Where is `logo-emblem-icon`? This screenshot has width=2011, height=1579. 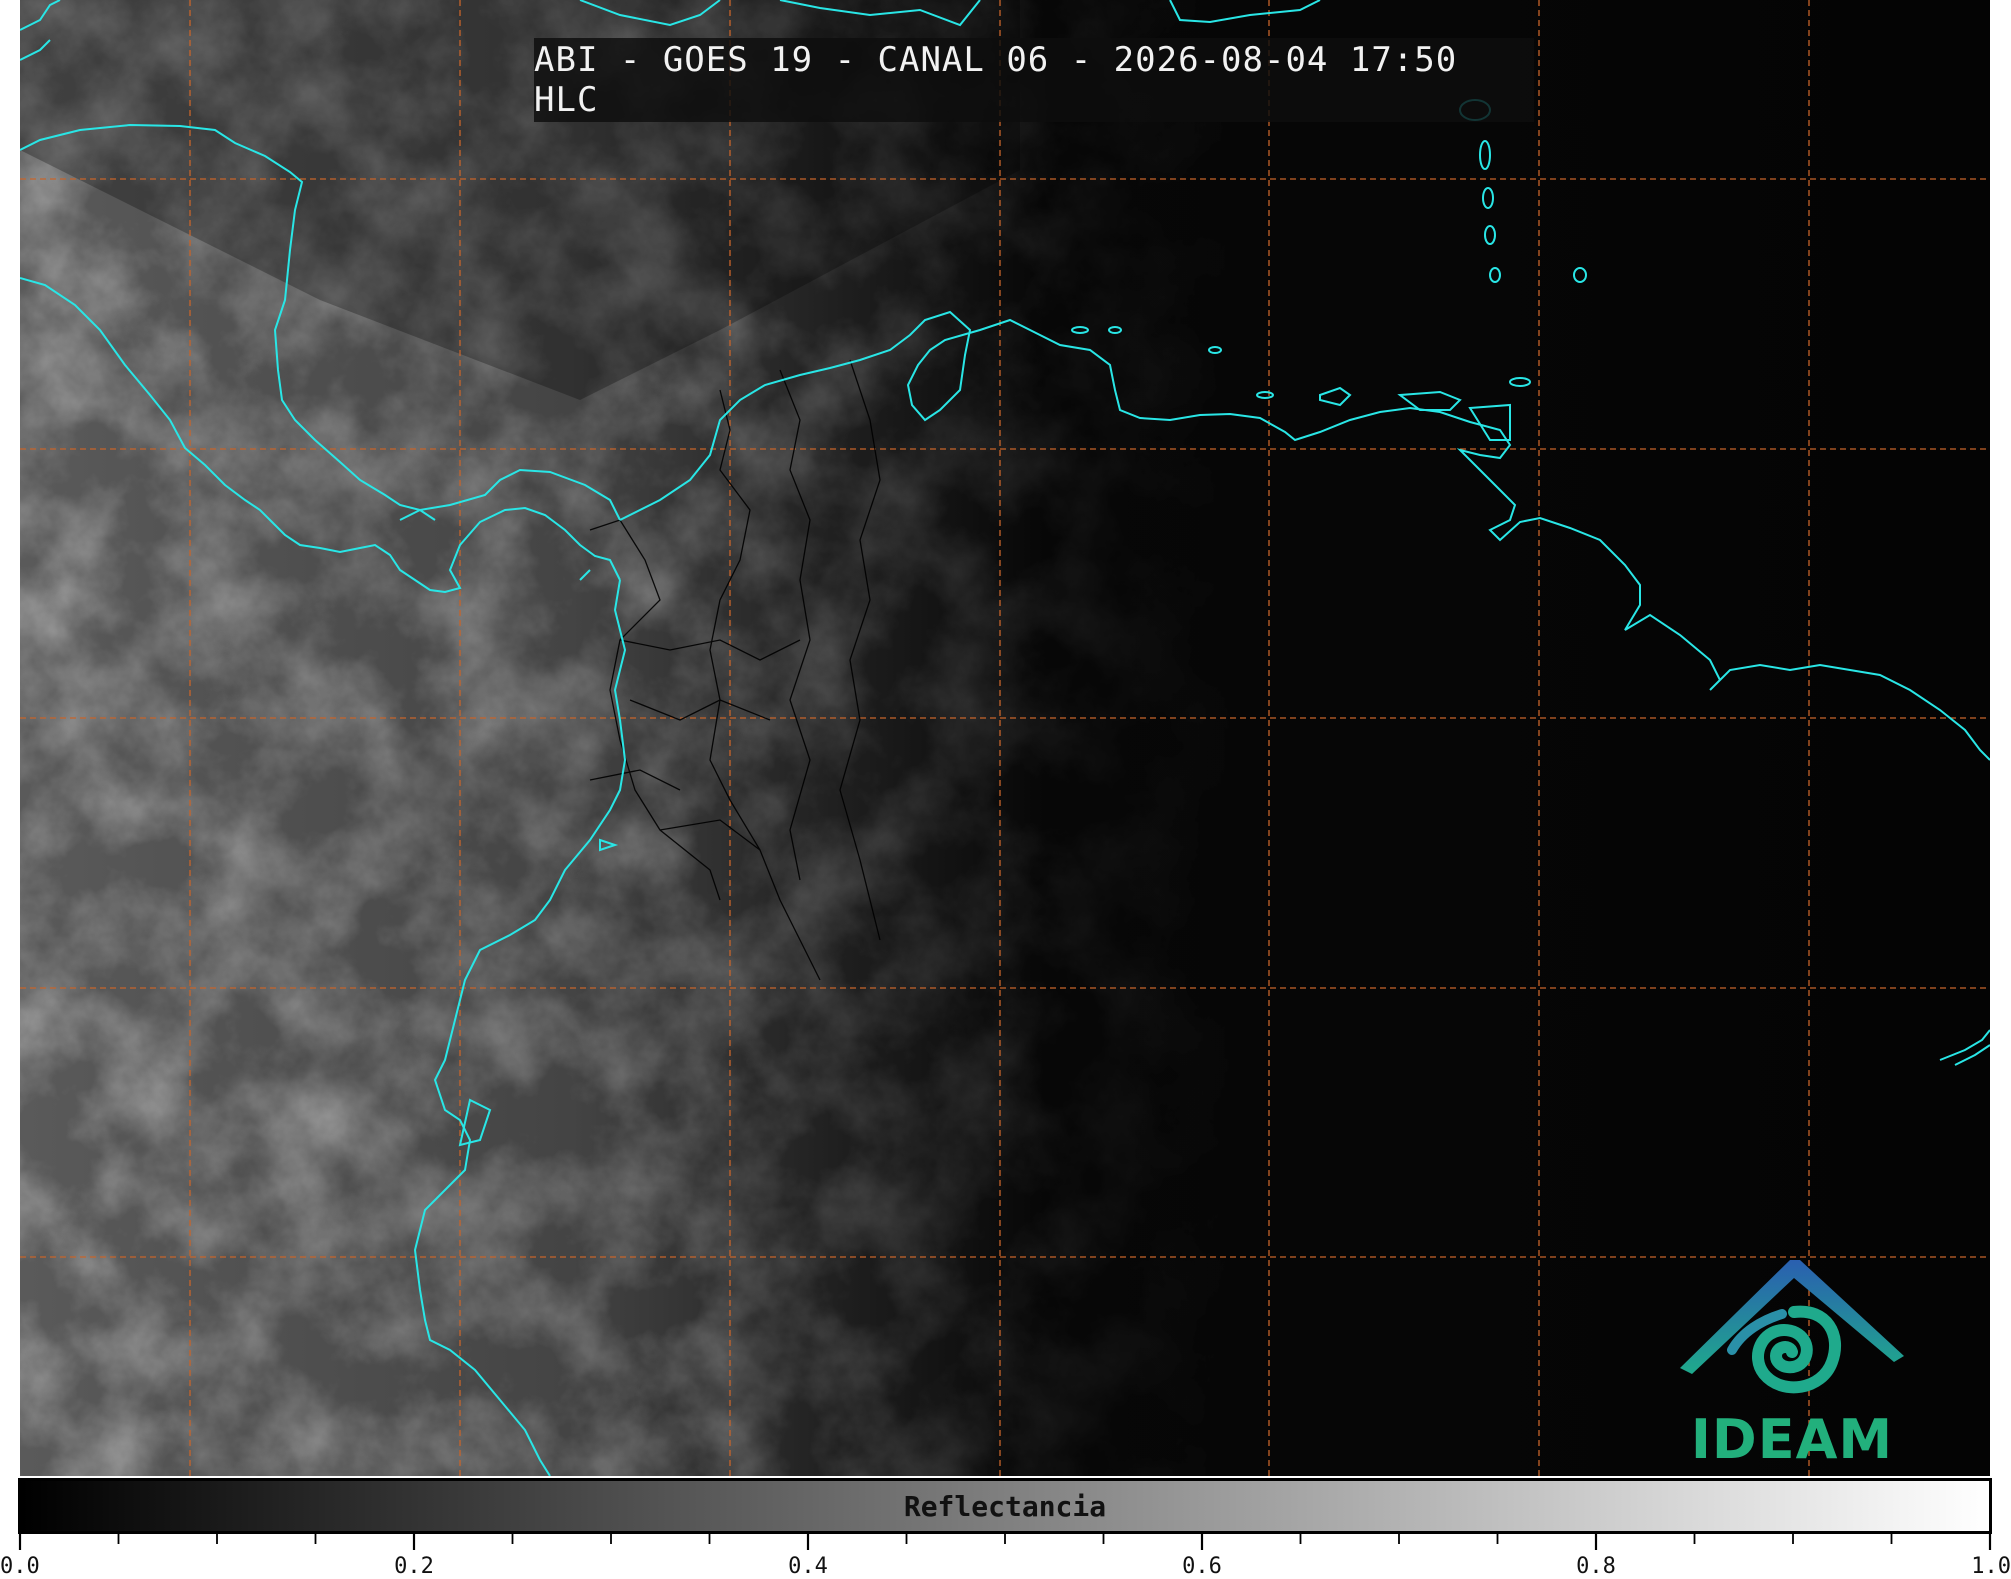
logo-emblem-icon is located at coordinates (1792, 1327).